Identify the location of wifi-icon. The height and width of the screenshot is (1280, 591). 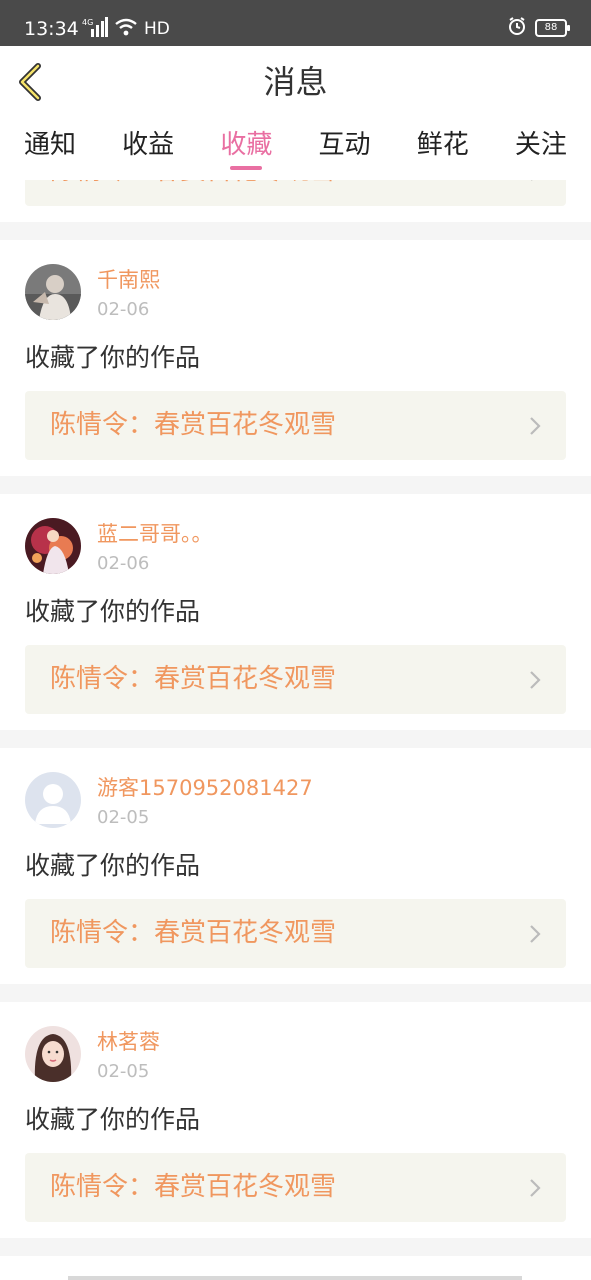
(126, 29).